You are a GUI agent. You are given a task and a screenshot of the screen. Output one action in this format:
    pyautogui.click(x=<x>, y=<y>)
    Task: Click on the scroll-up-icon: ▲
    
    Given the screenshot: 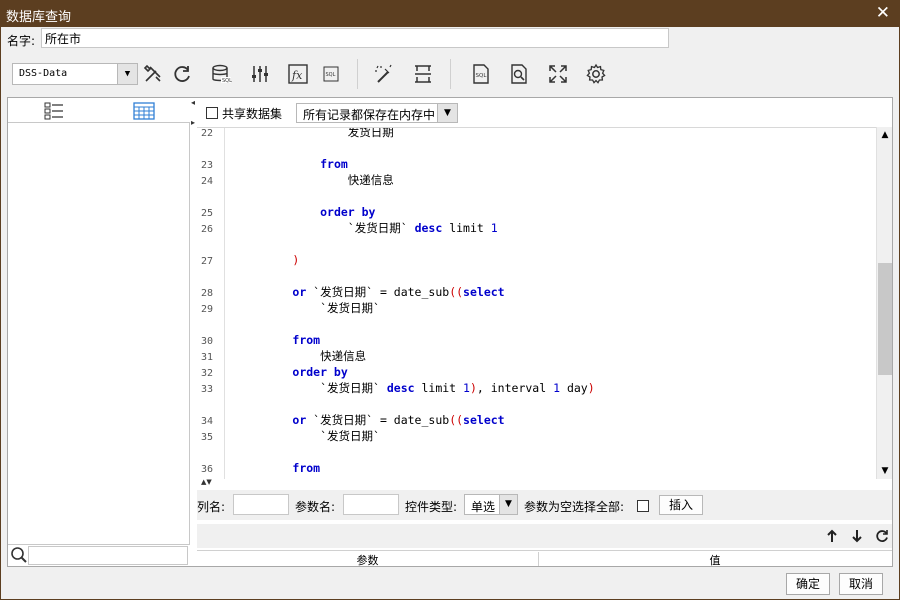 What is the action you would take?
    pyautogui.click(x=885, y=135)
    